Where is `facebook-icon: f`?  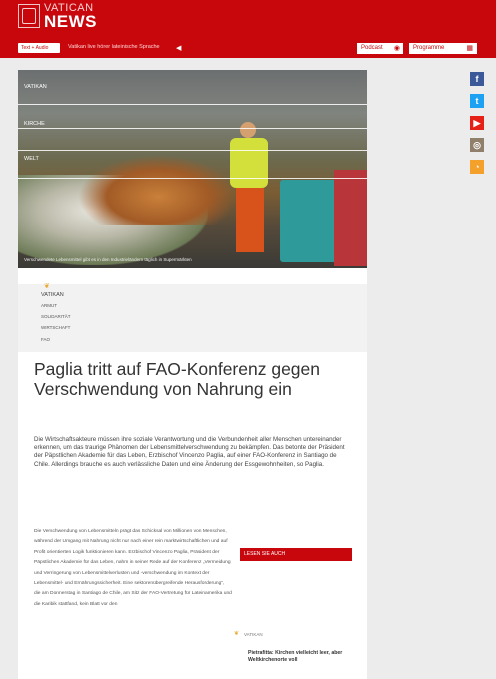 facebook-icon: f is located at coordinates (477, 79).